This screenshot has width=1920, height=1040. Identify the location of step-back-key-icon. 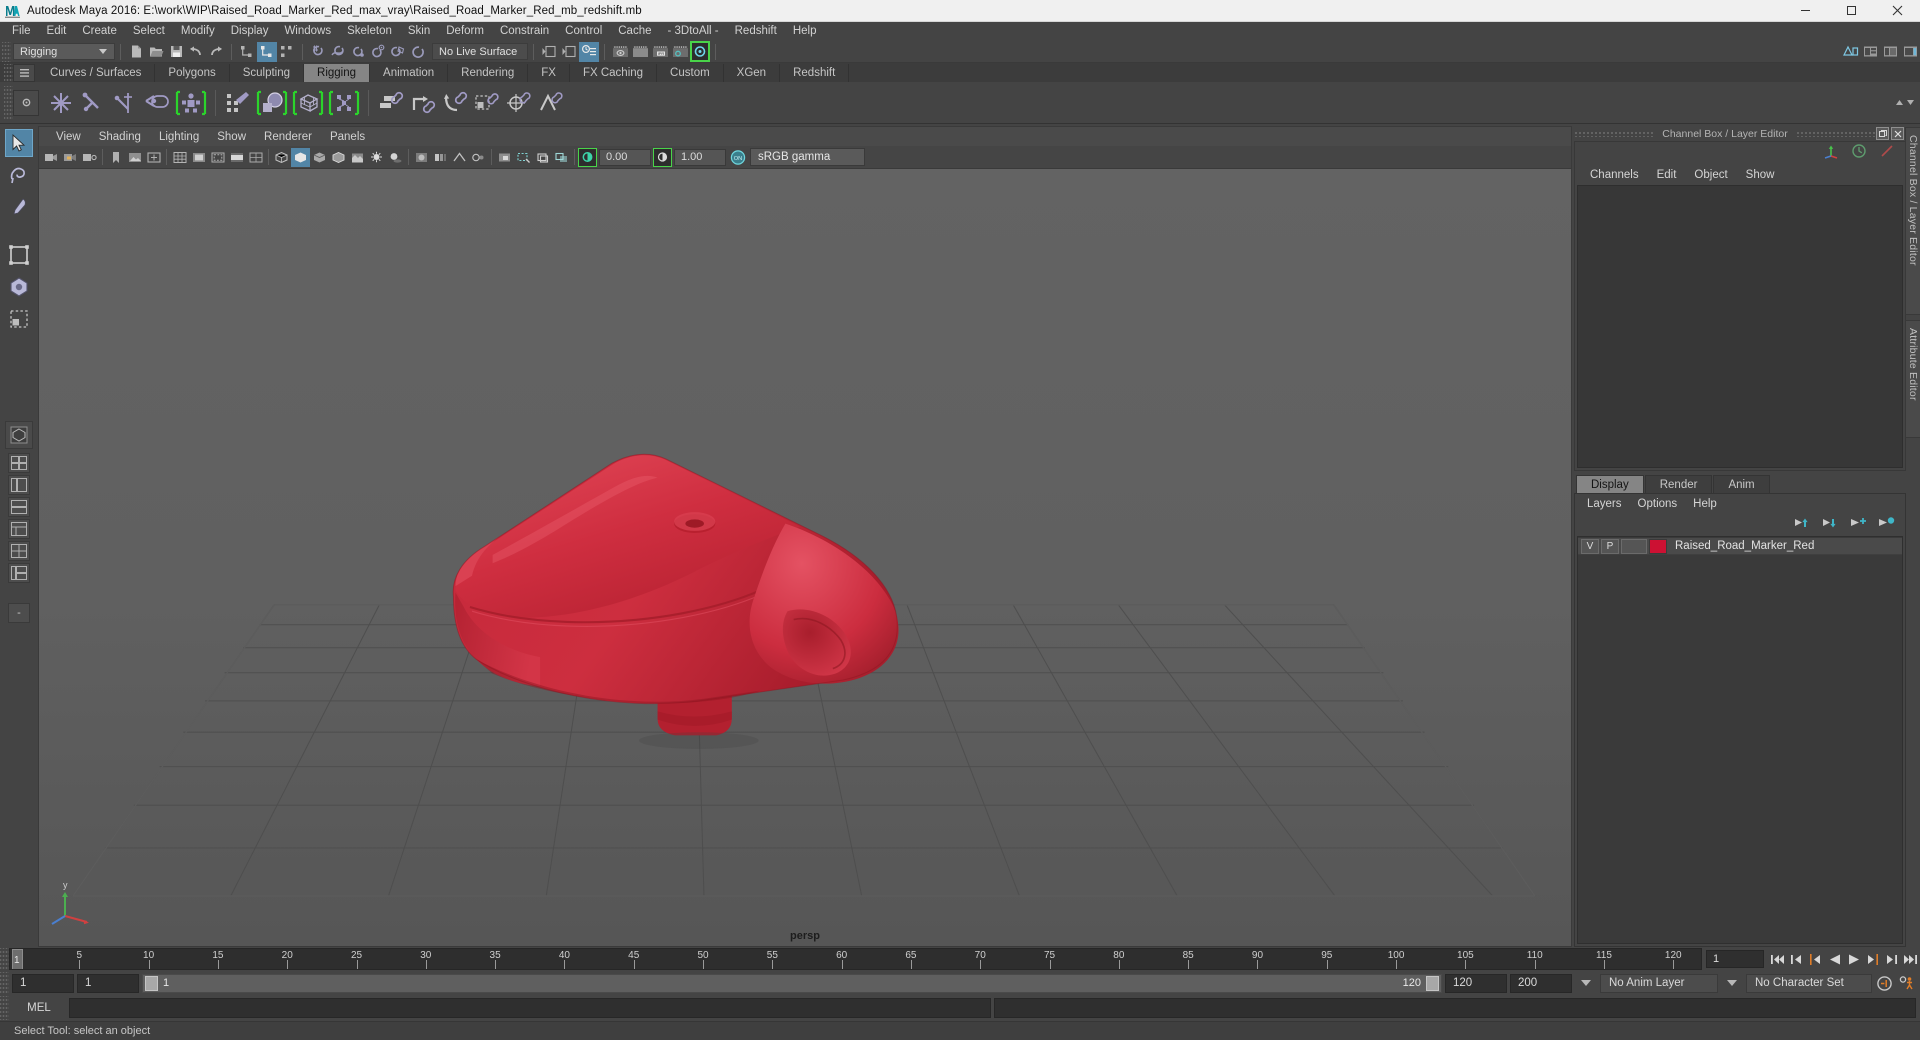
(1815, 959).